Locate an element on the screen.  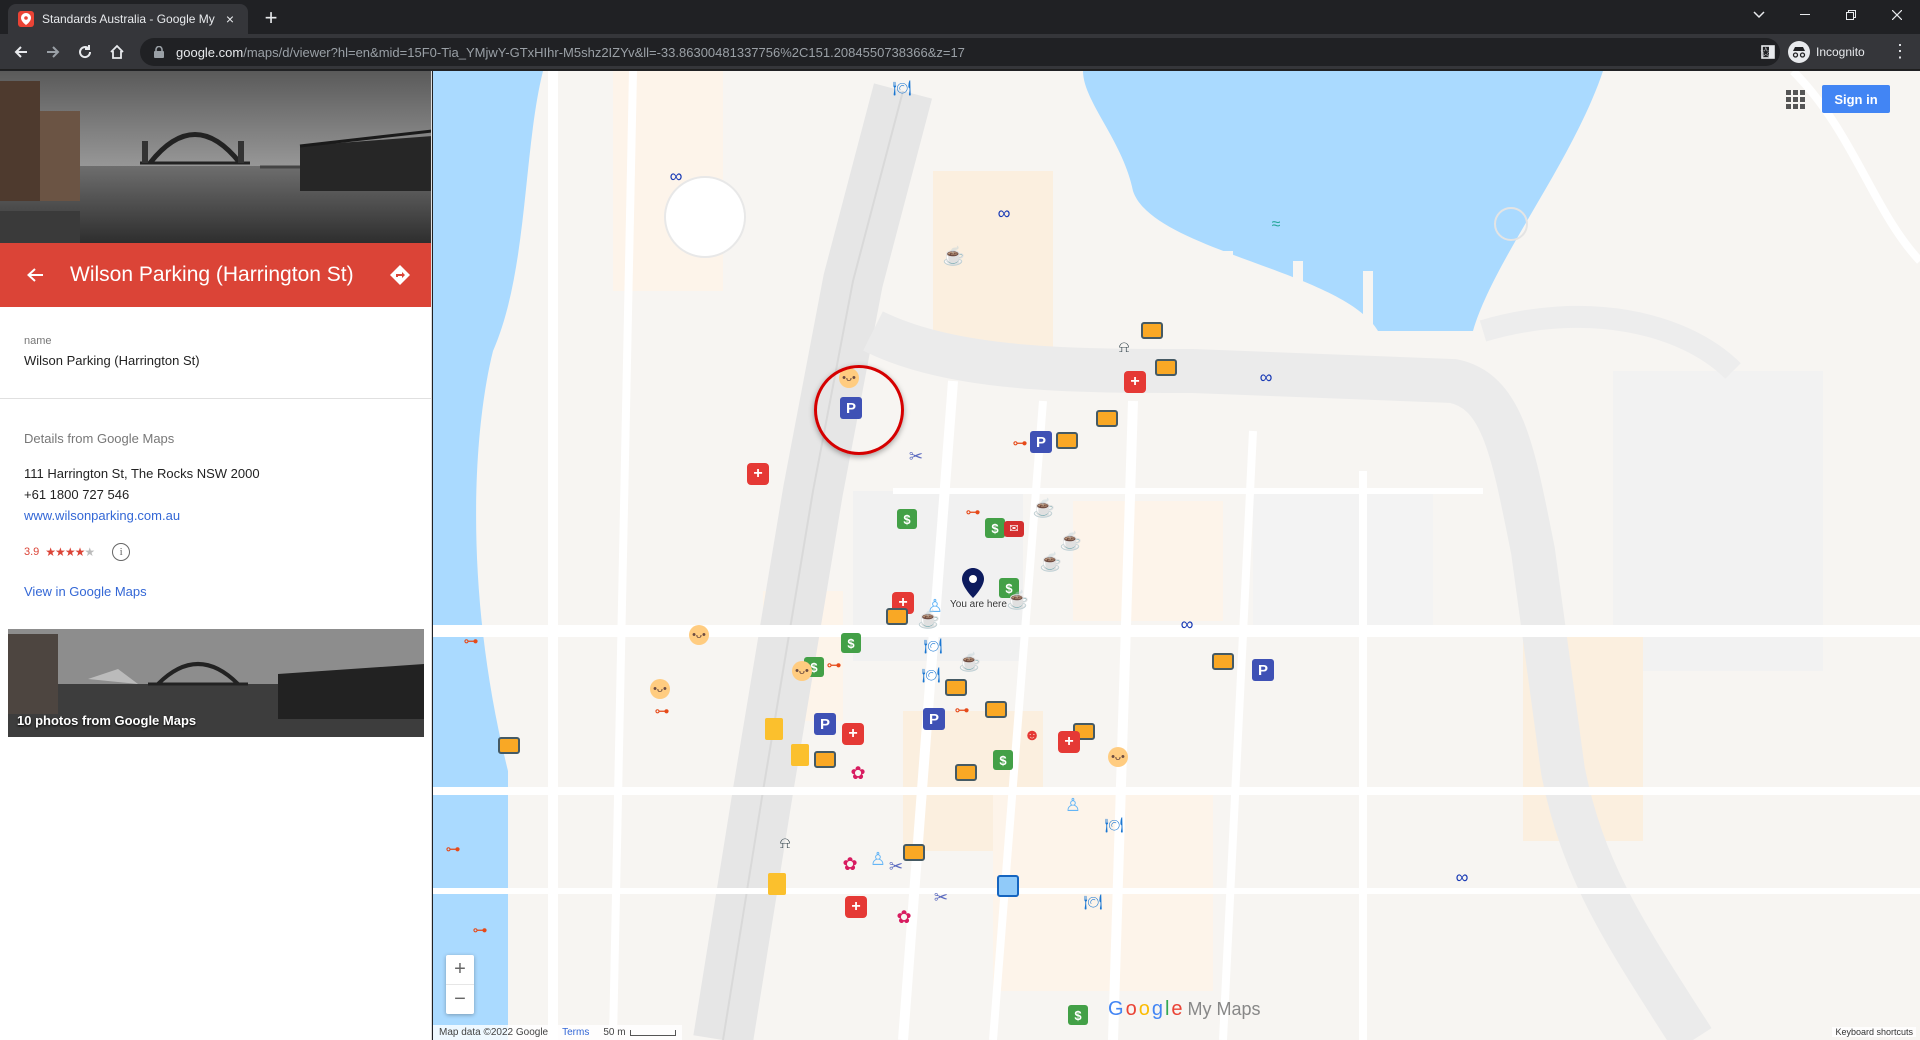
browser-tab: Standards Australia - Google My × is located at coordinates (128, 19).